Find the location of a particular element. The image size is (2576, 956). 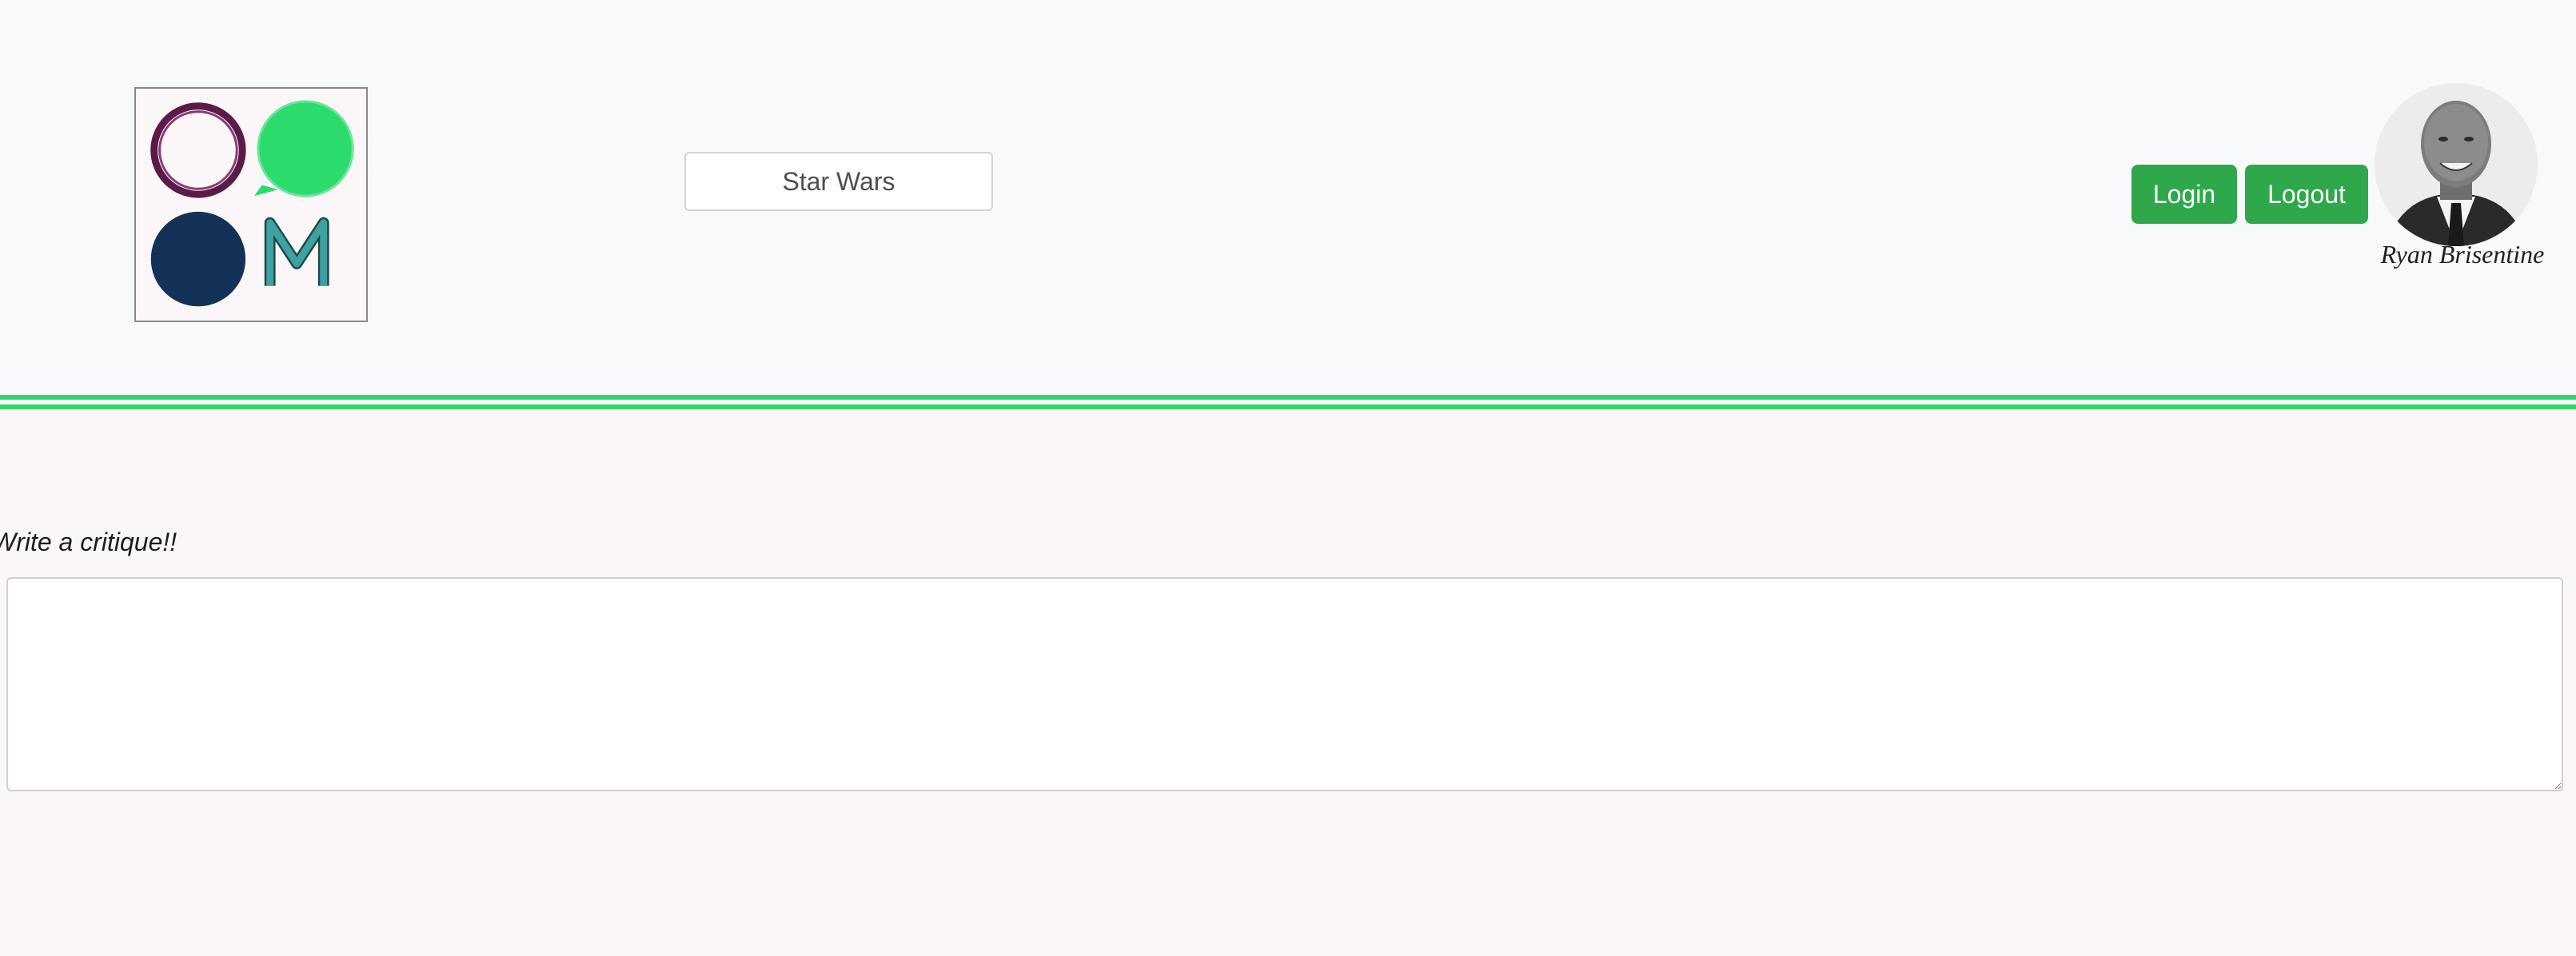

avatar-photo is located at coordinates (2456, 164).